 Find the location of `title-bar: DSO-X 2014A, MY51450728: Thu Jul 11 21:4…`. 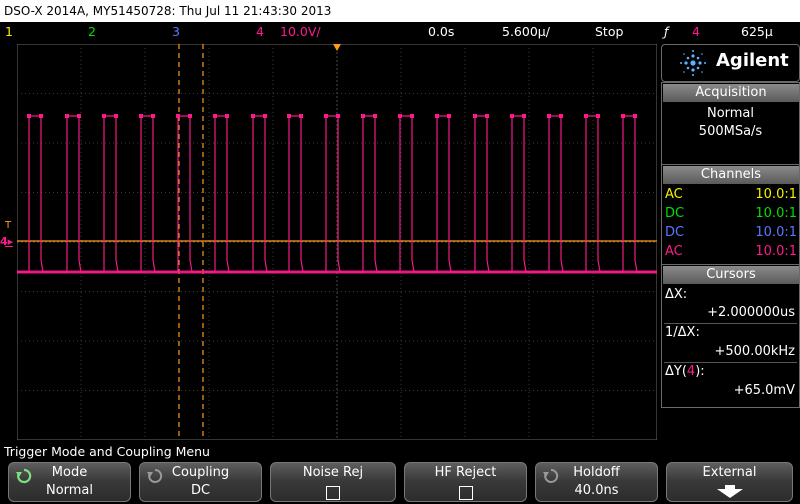

title-bar: DSO-X 2014A, MY51450728: Thu Jul 11 21:4… is located at coordinates (400, 11).